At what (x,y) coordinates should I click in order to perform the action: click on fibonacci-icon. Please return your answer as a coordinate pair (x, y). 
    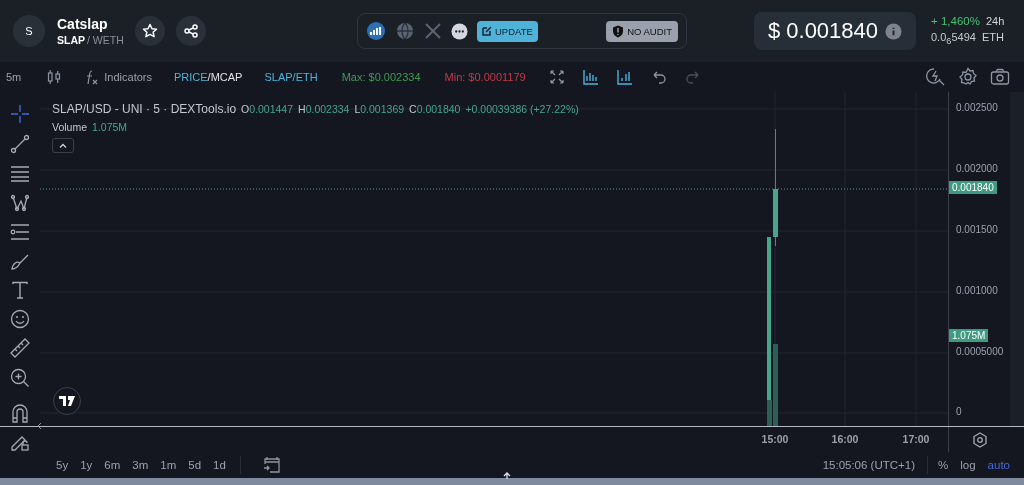
    Looking at the image, I should click on (20, 232).